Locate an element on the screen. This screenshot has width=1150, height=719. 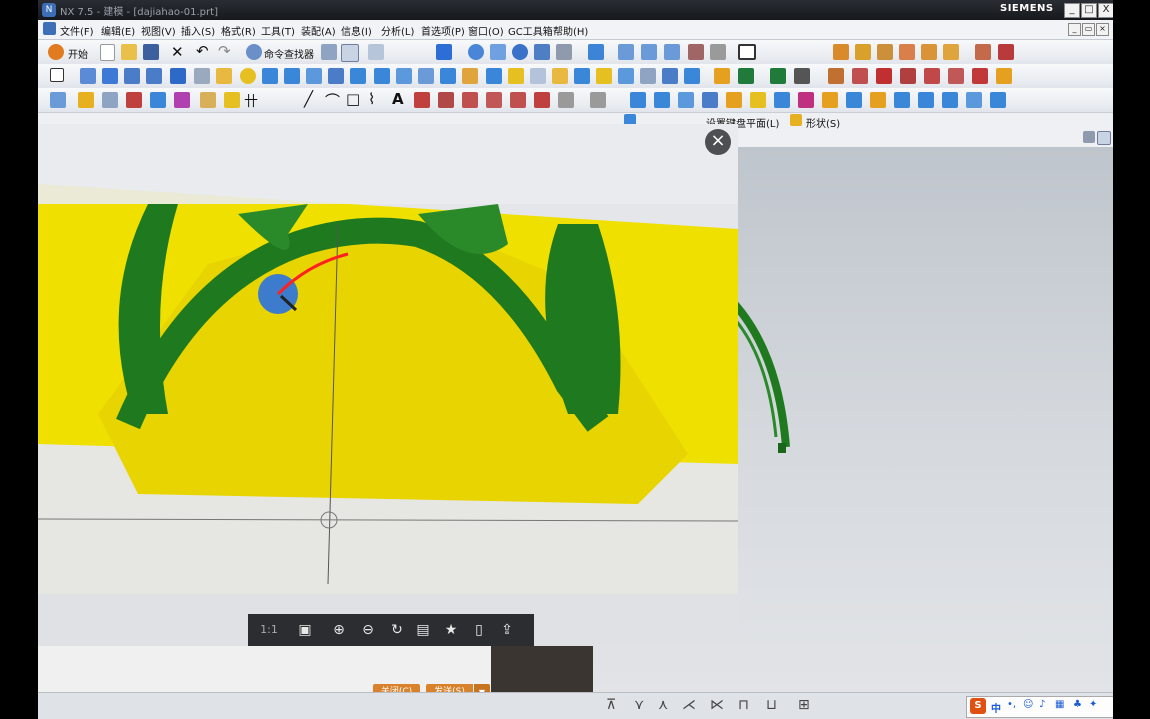
datum-icon is located at coordinates (202, 76).